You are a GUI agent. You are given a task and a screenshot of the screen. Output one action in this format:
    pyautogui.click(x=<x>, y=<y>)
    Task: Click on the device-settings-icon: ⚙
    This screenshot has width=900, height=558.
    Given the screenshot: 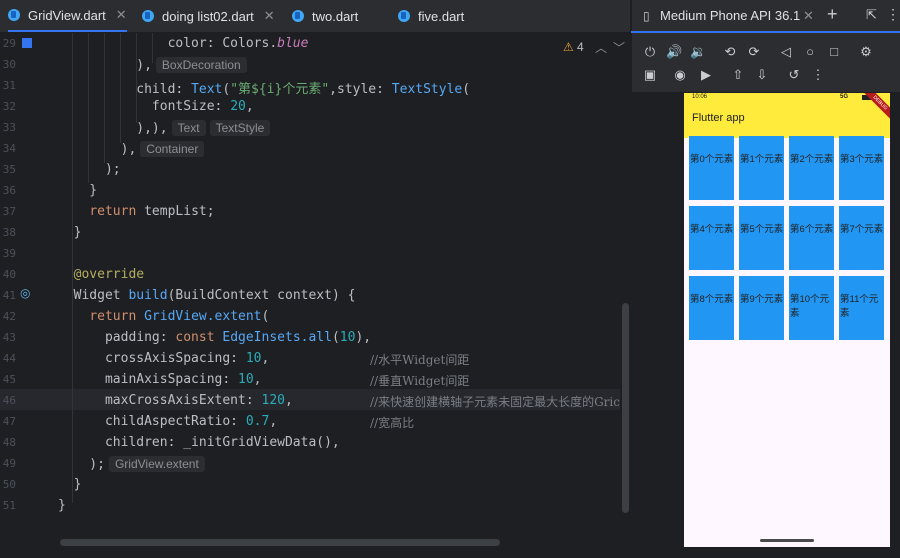 What is the action you would take?
    pyautogui.click(x=866, y=52)
    